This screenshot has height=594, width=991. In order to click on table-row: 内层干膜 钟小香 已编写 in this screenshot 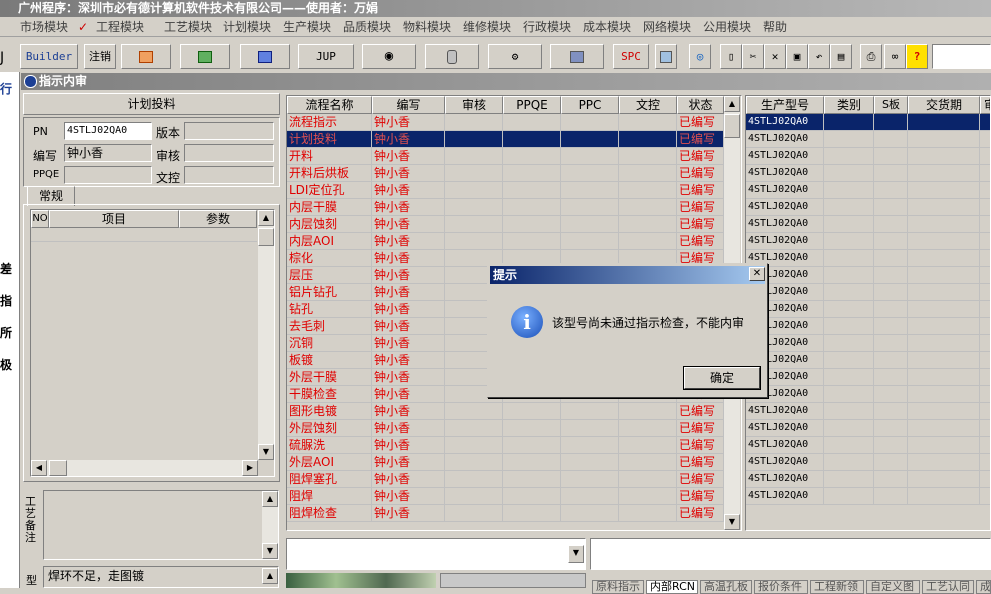, I will do `click(505, 207)`.